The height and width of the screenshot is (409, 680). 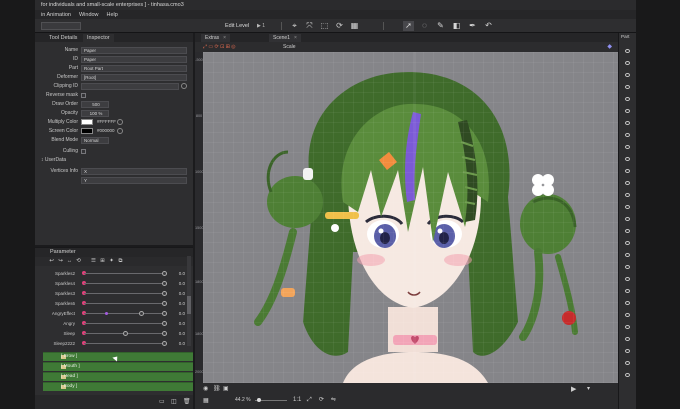 I want to click on vertices-y-input: Y, so click(x=134, y=180).